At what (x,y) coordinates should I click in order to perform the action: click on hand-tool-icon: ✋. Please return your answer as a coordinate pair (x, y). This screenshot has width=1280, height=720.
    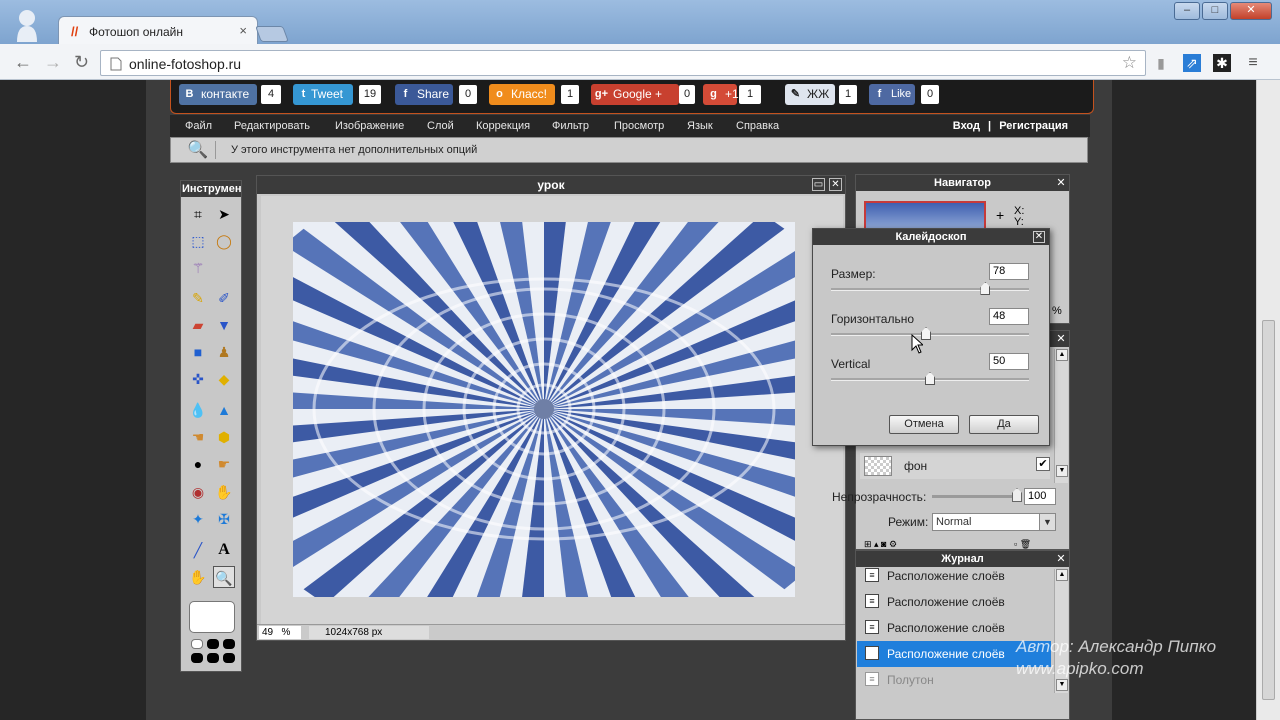
    Looking at the image, I should click on (198, 577).